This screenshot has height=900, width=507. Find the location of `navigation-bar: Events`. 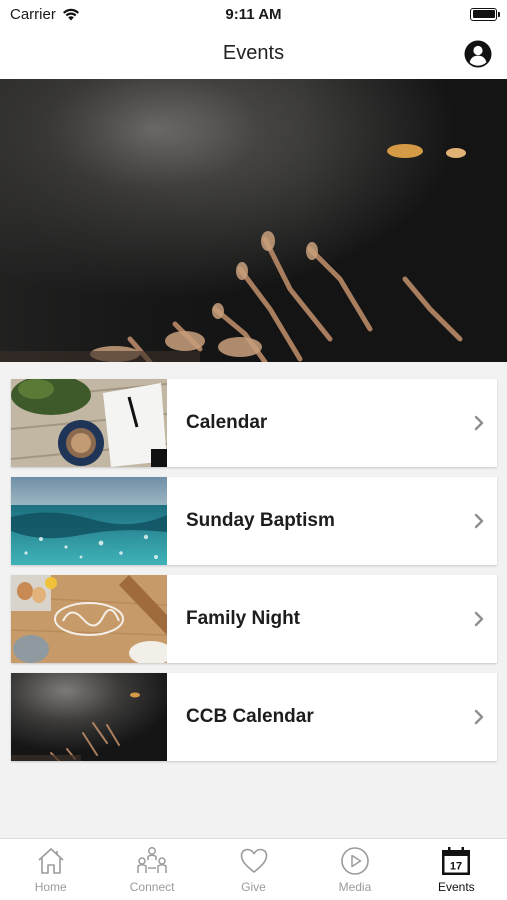

navigation-bar: Events is located at coordinates (253, 53).